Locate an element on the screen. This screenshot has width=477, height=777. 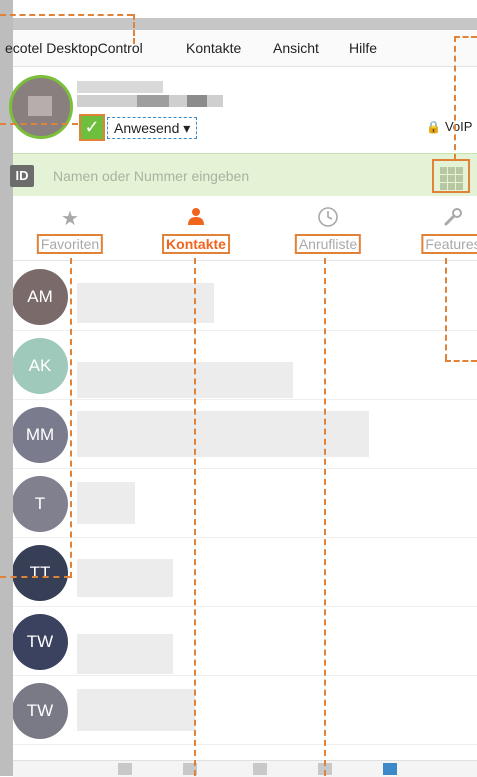
chevron-down-icon: ▾ is located at coordinates (187, 128).